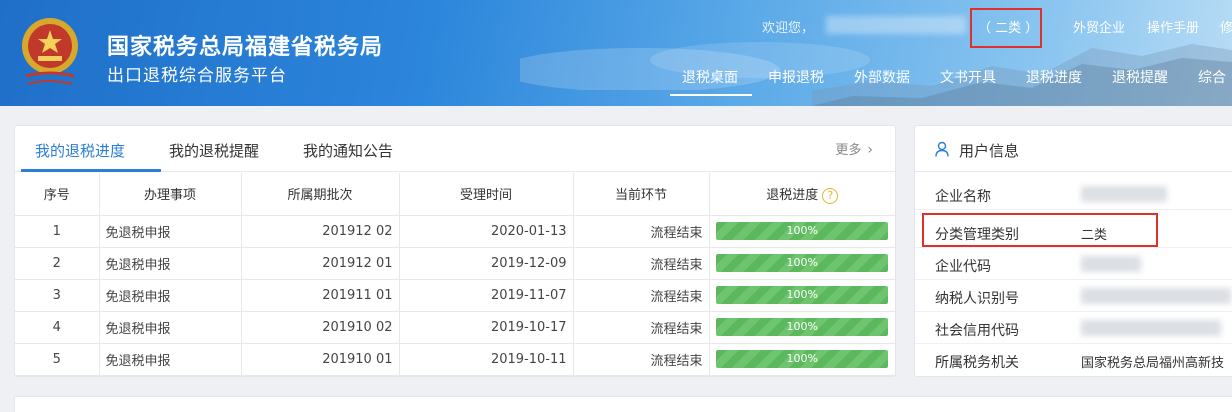  Describe the element at coordinates (942, 149) in the screenshot. I see `user-icon` at that location.